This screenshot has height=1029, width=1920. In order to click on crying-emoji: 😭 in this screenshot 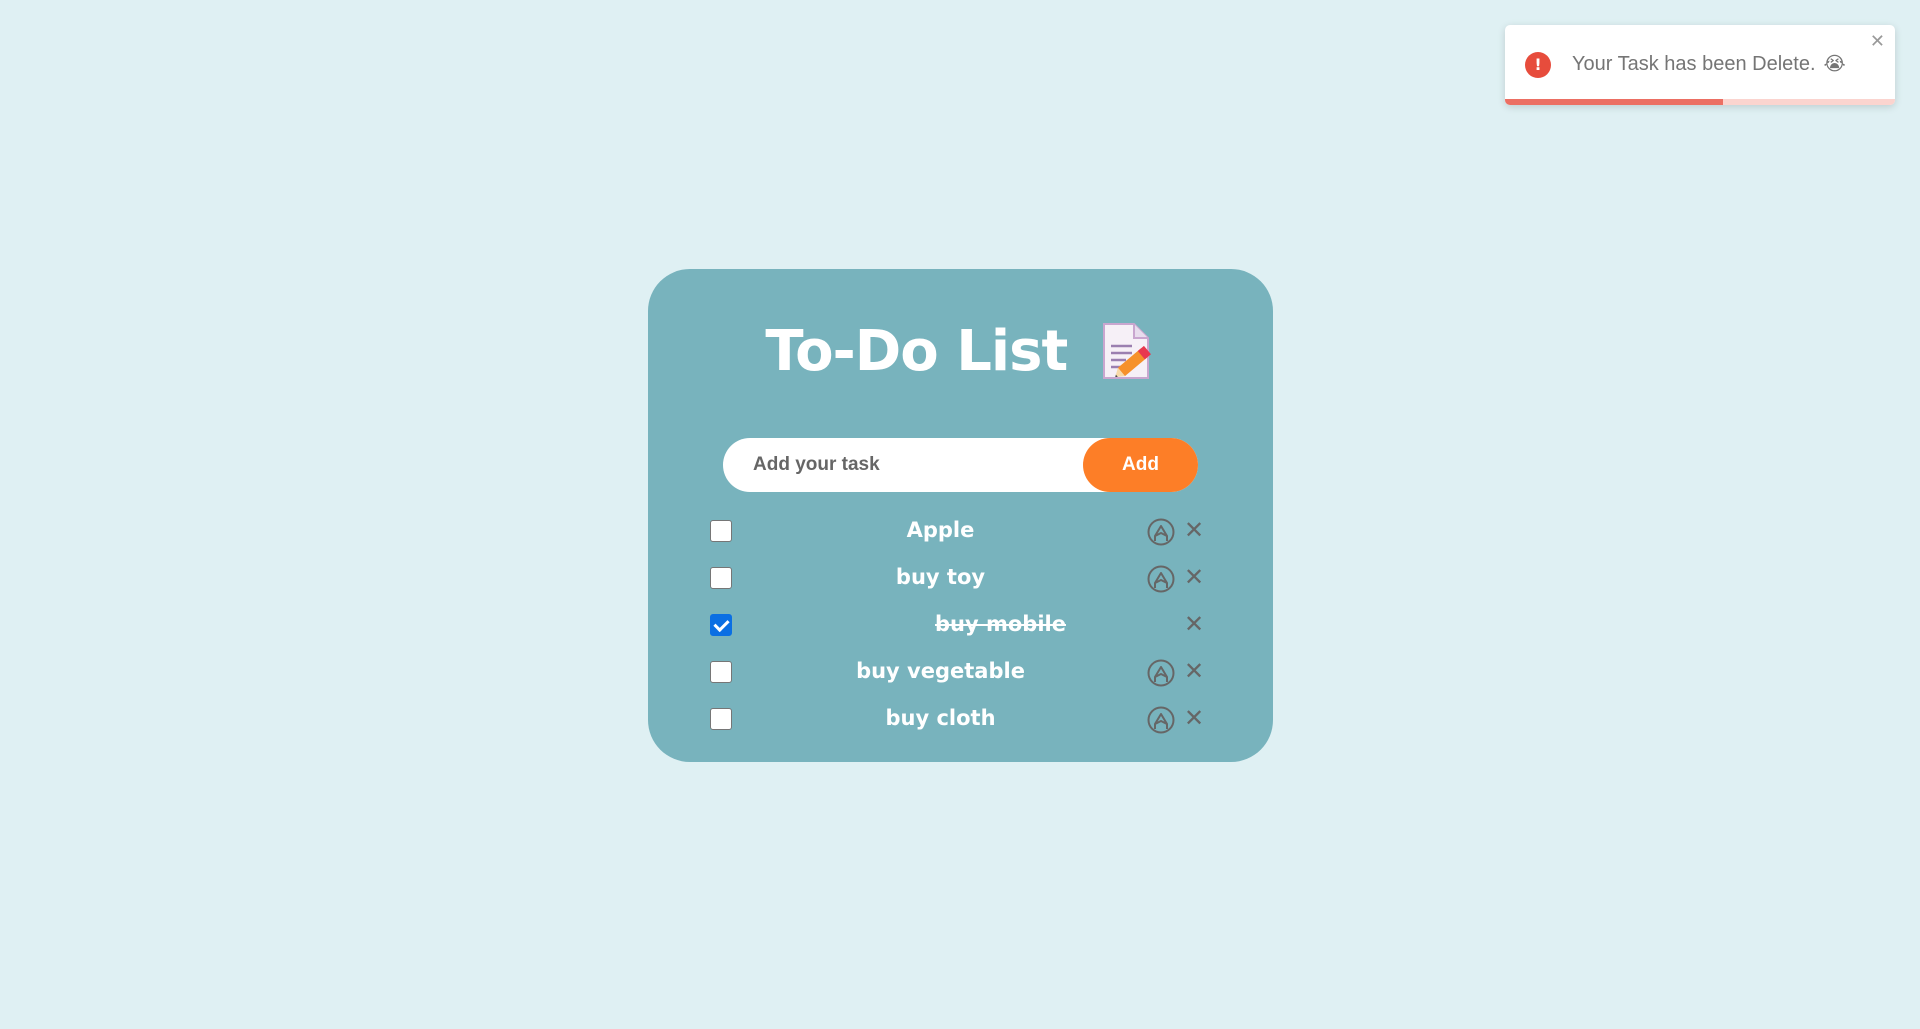, I will do `click(1834, 64)`.